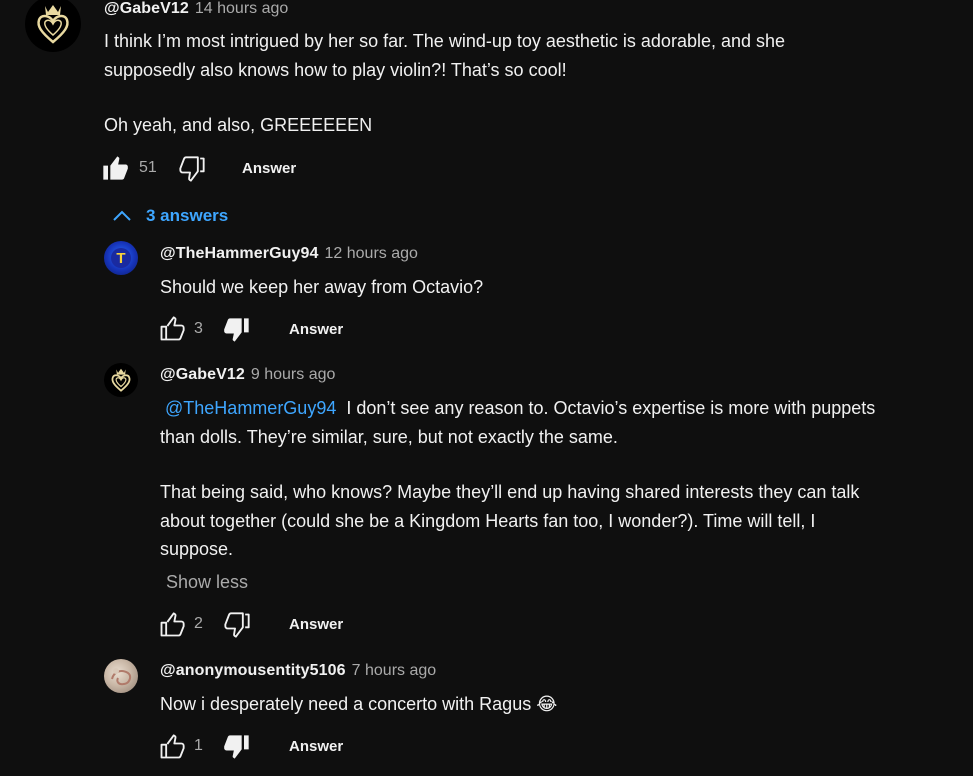 Image resolution: width=973 pixels, height=776 pixels. I want to click on show-less-button: Show less, so click(207, 582).